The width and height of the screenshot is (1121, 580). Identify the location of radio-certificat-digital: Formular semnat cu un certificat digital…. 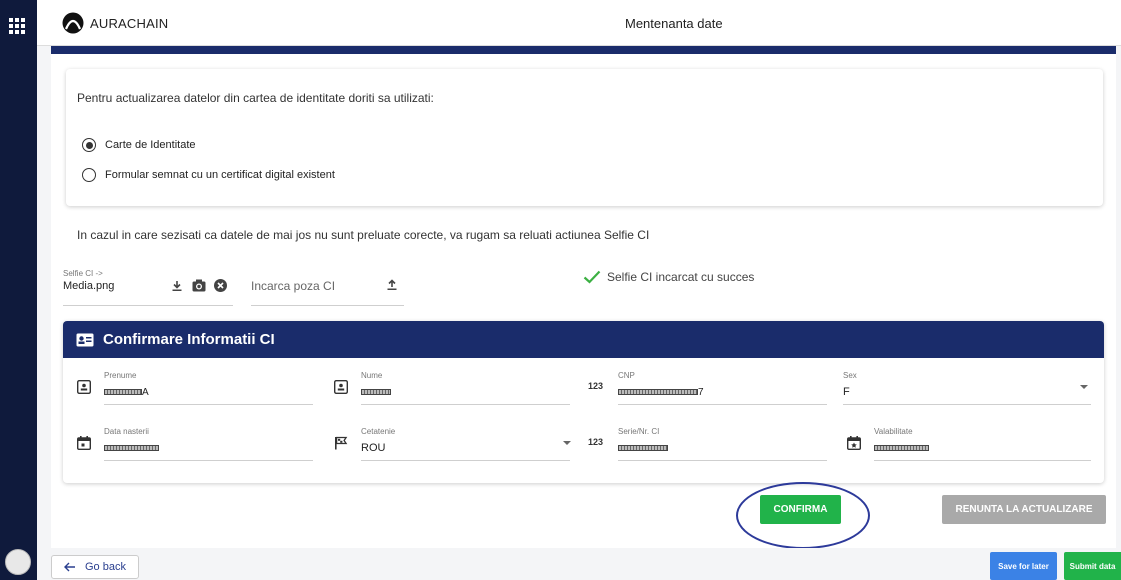
(208, 175).